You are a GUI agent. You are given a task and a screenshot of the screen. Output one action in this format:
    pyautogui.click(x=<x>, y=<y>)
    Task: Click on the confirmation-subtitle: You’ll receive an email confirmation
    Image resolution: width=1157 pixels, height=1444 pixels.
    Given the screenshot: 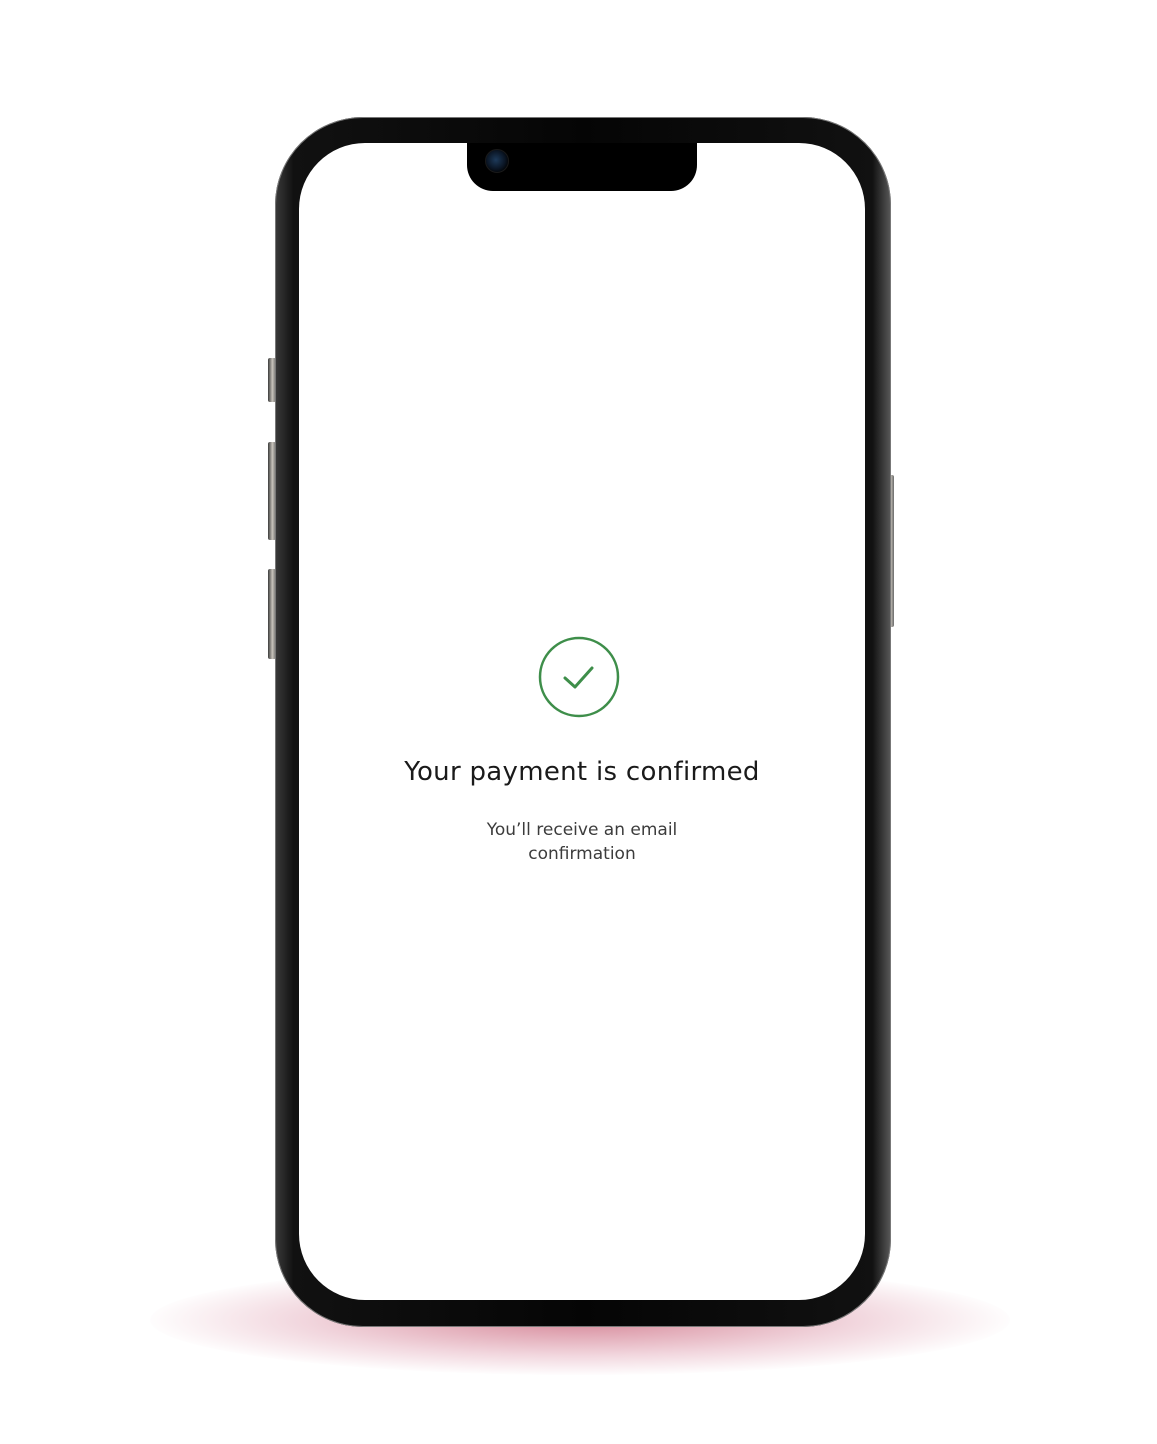 What is the action you would take?
    pyautogui.click(x=582, y=842)
    